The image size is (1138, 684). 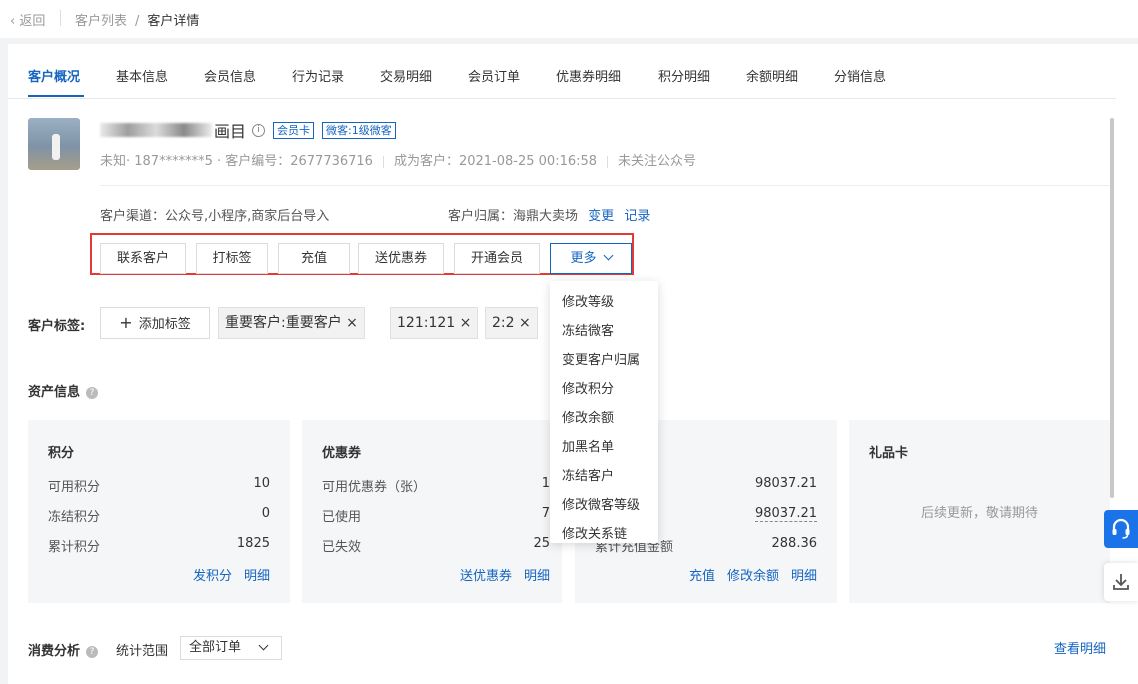 What do you see at coordinates (497, 258) in the screenshot?
I see `open-membership-button: 开通会员` at bounding box center [497, 258].